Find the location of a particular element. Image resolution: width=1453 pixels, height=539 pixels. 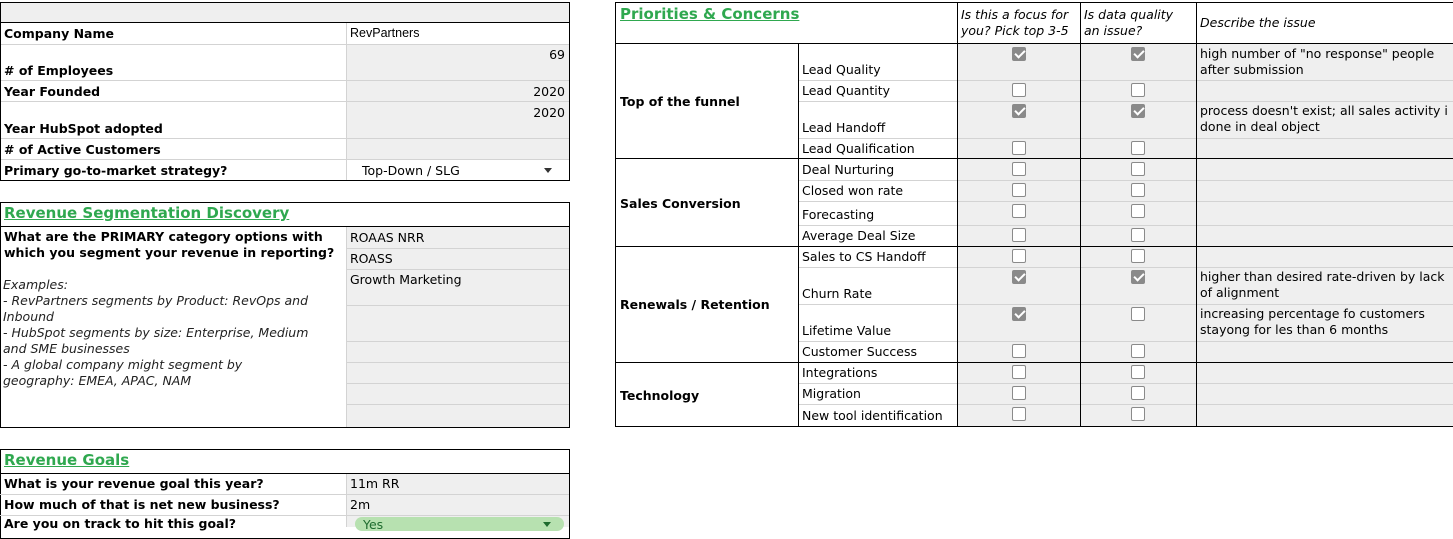

net-new-value: 2m is located at coordinates (360, 504).